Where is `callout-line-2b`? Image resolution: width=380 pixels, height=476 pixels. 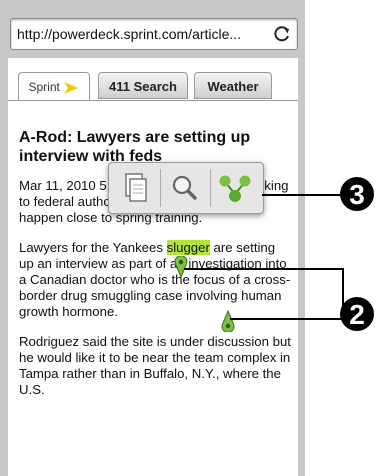 callout-line-2b is located at coordinates (287, 319).